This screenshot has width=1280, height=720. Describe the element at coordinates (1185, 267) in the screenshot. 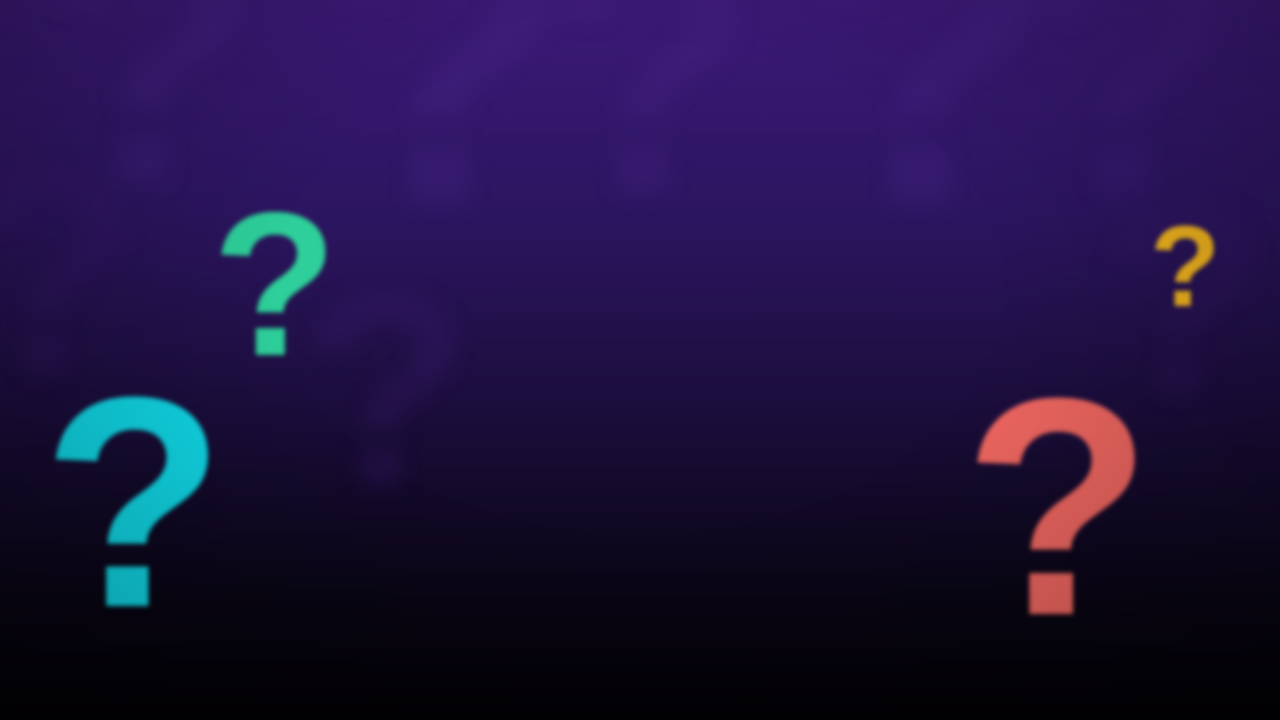

I see `yellow-question-mark-icon: ?` at that location.